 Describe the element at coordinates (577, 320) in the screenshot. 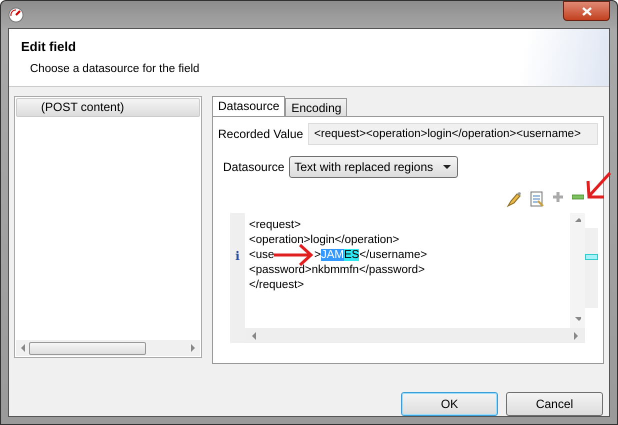

I see `scroll-down-arrow` at that location.